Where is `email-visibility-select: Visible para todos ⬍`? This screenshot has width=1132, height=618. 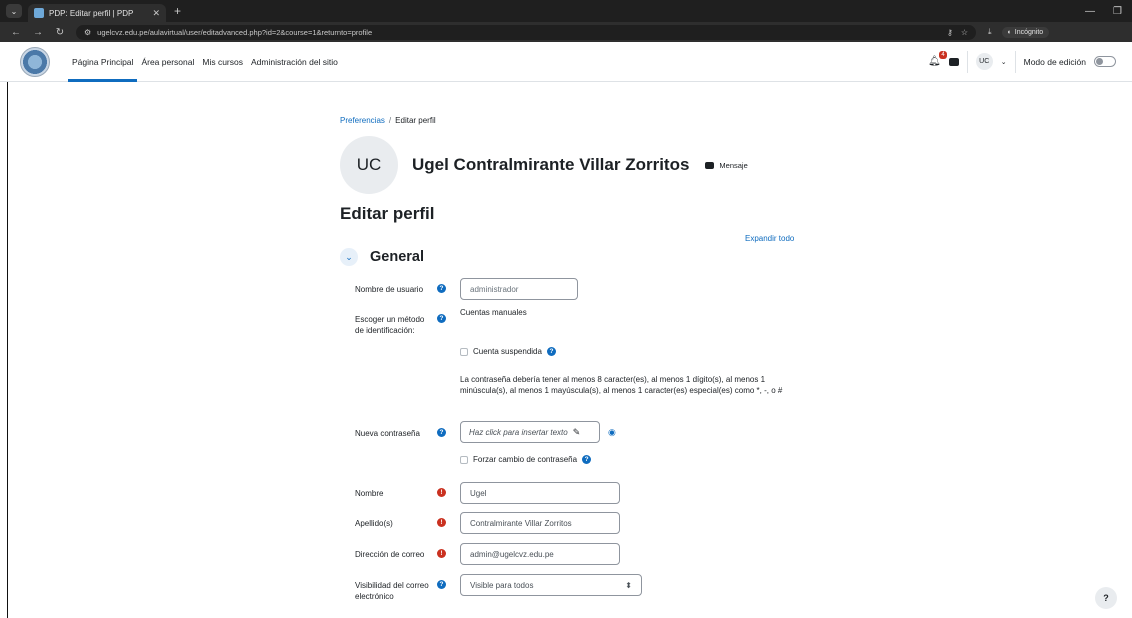 email-visibility-select: Visible para todos ⬍ is located at coordinates (551, 585).